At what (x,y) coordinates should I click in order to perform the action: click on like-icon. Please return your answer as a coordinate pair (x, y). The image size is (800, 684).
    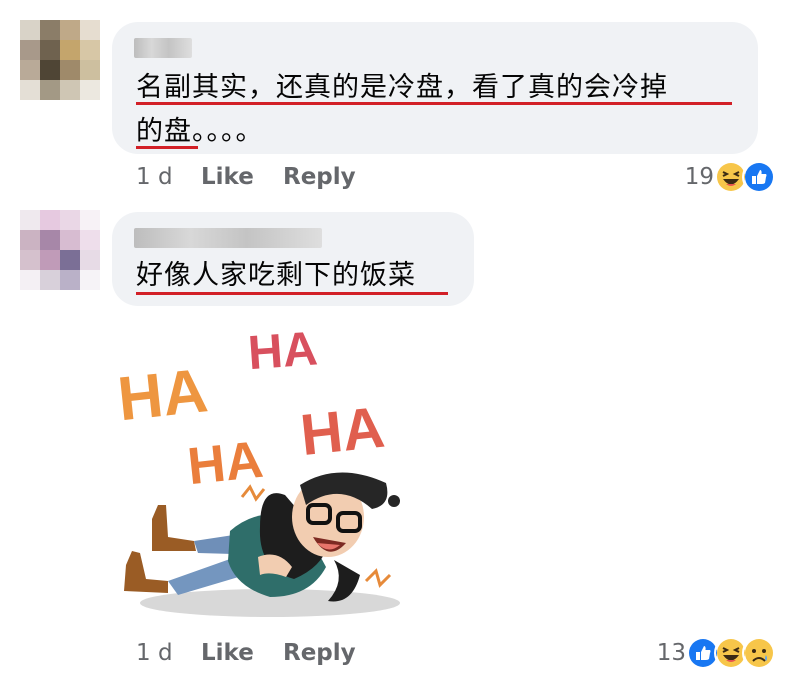
    Looking at the image, I should click on (759, 177).